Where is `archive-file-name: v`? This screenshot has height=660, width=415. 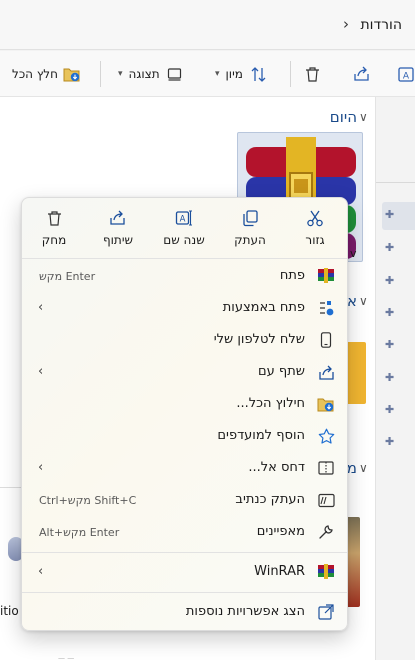
archive-file-name: v is located at coordinates (353, 253).